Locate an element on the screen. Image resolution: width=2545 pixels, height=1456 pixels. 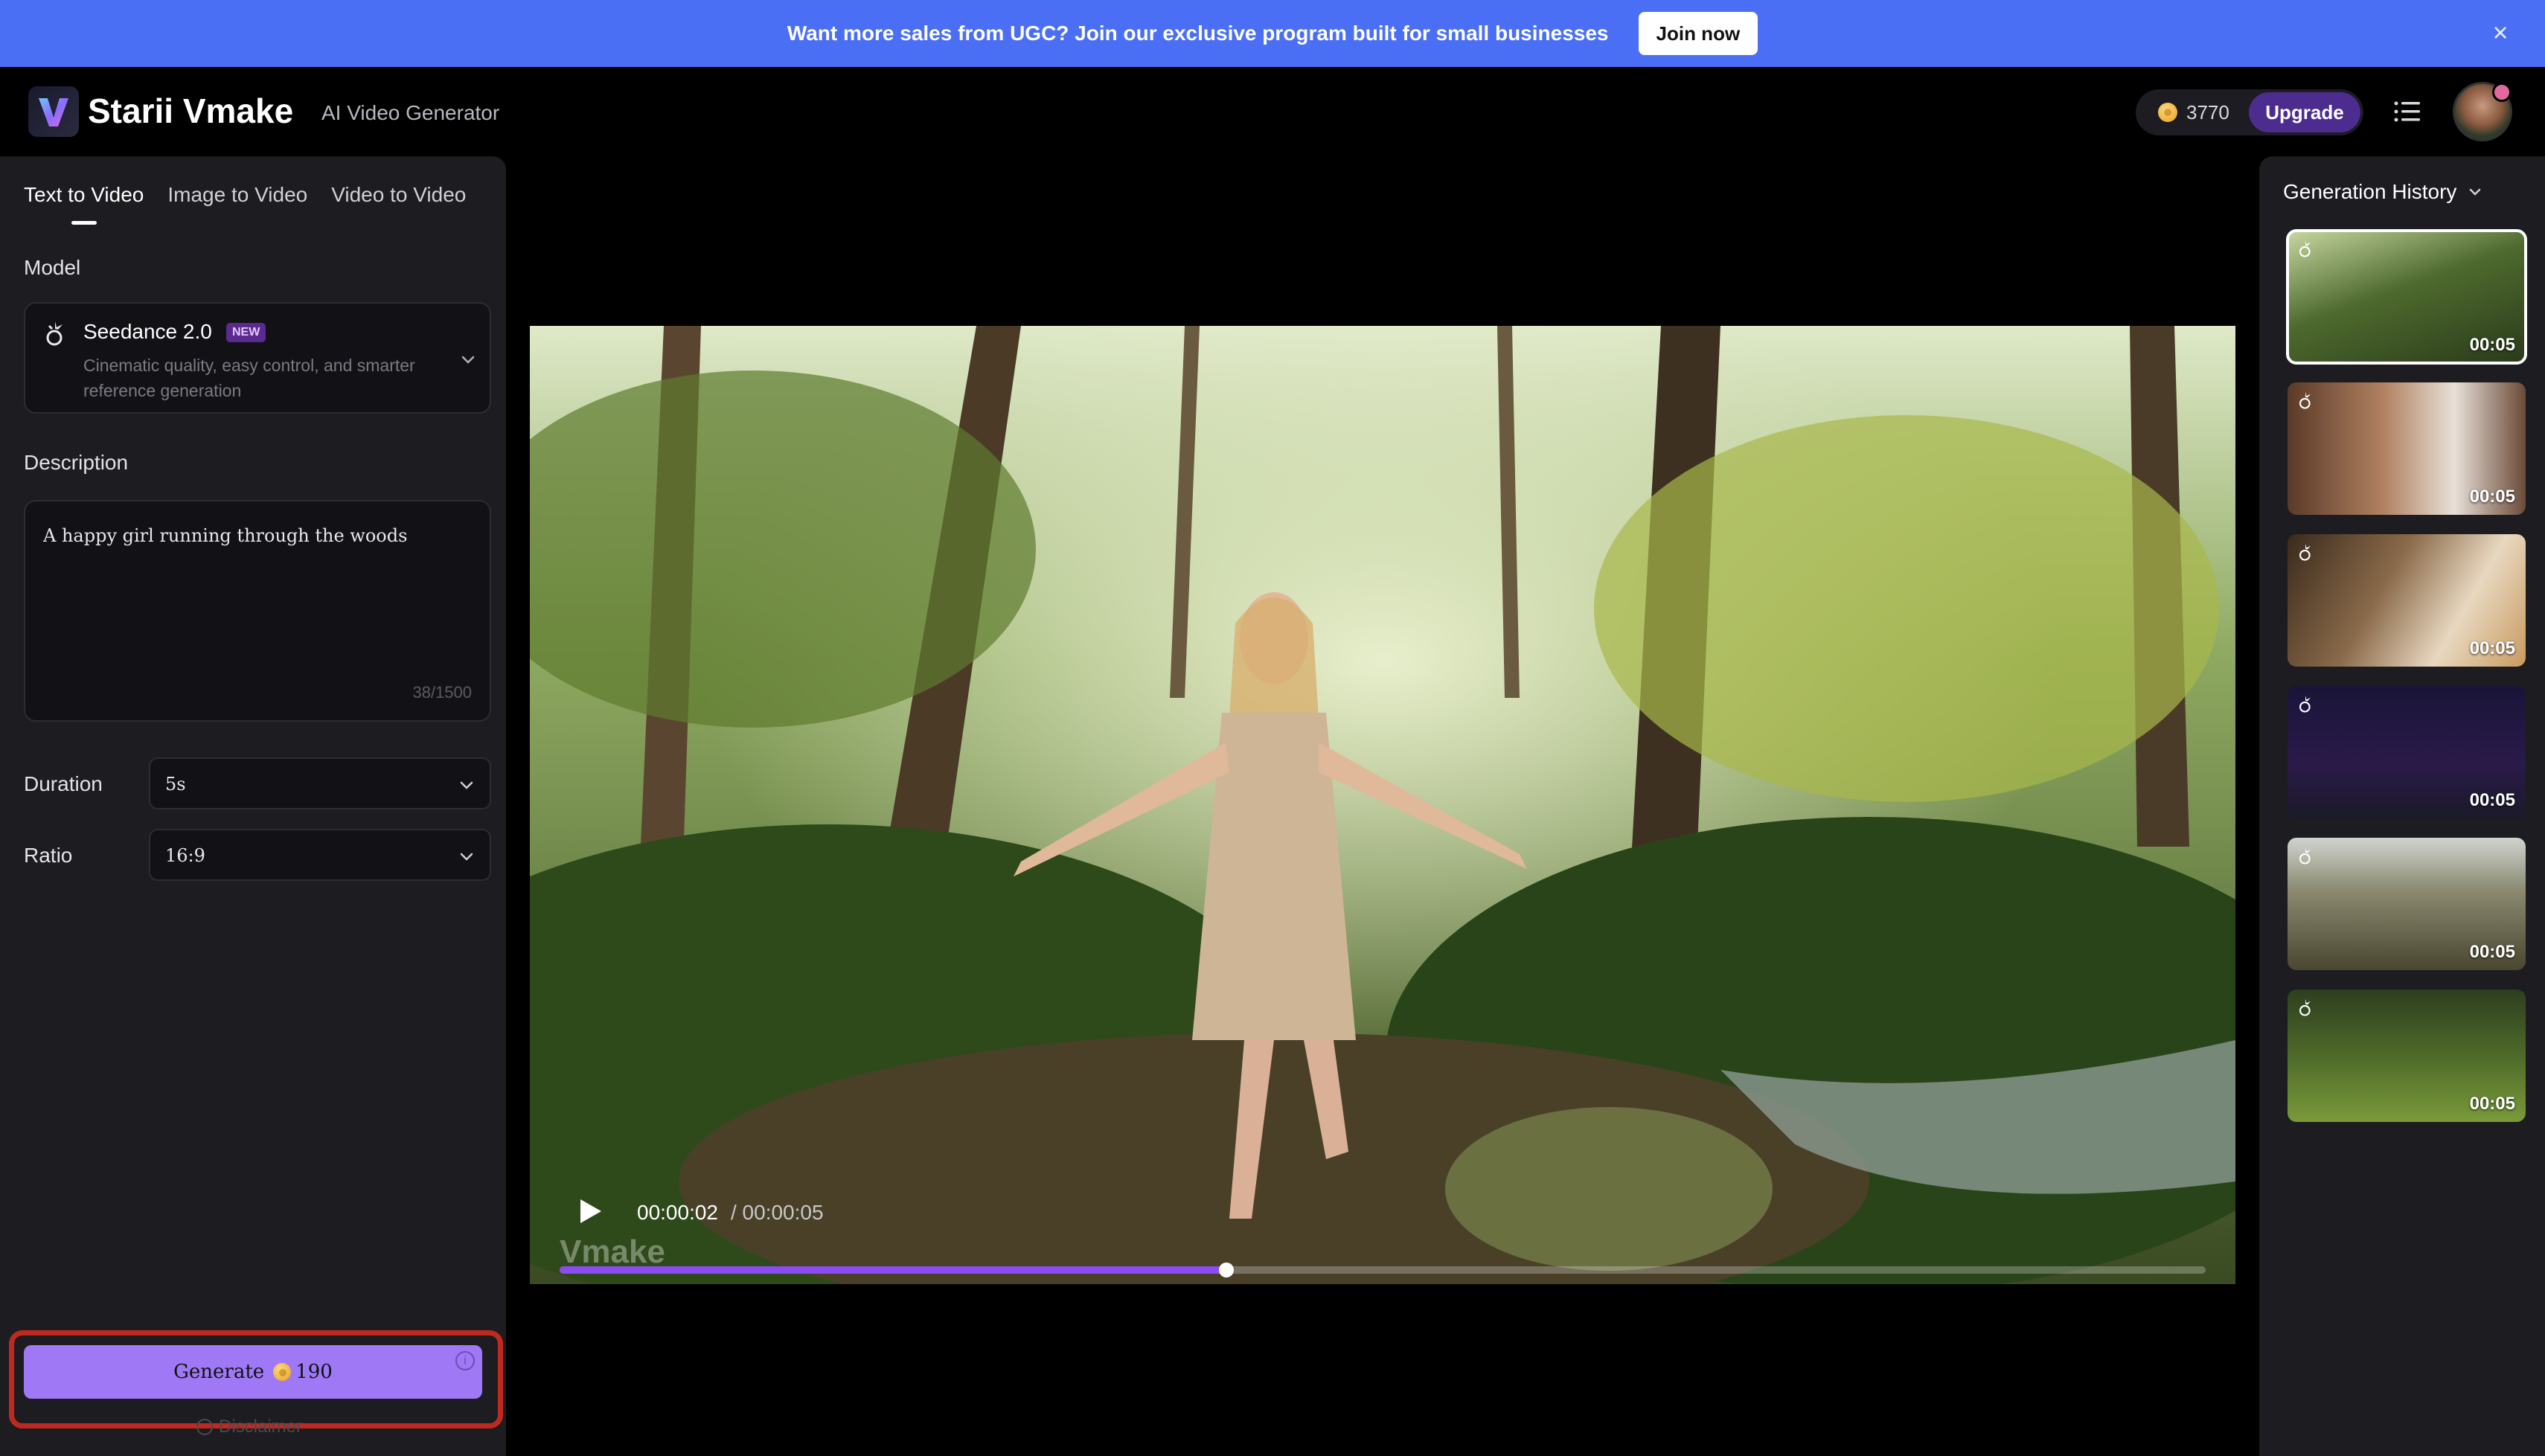
character-count: 38/1500 is located at coordinates (442, 692).